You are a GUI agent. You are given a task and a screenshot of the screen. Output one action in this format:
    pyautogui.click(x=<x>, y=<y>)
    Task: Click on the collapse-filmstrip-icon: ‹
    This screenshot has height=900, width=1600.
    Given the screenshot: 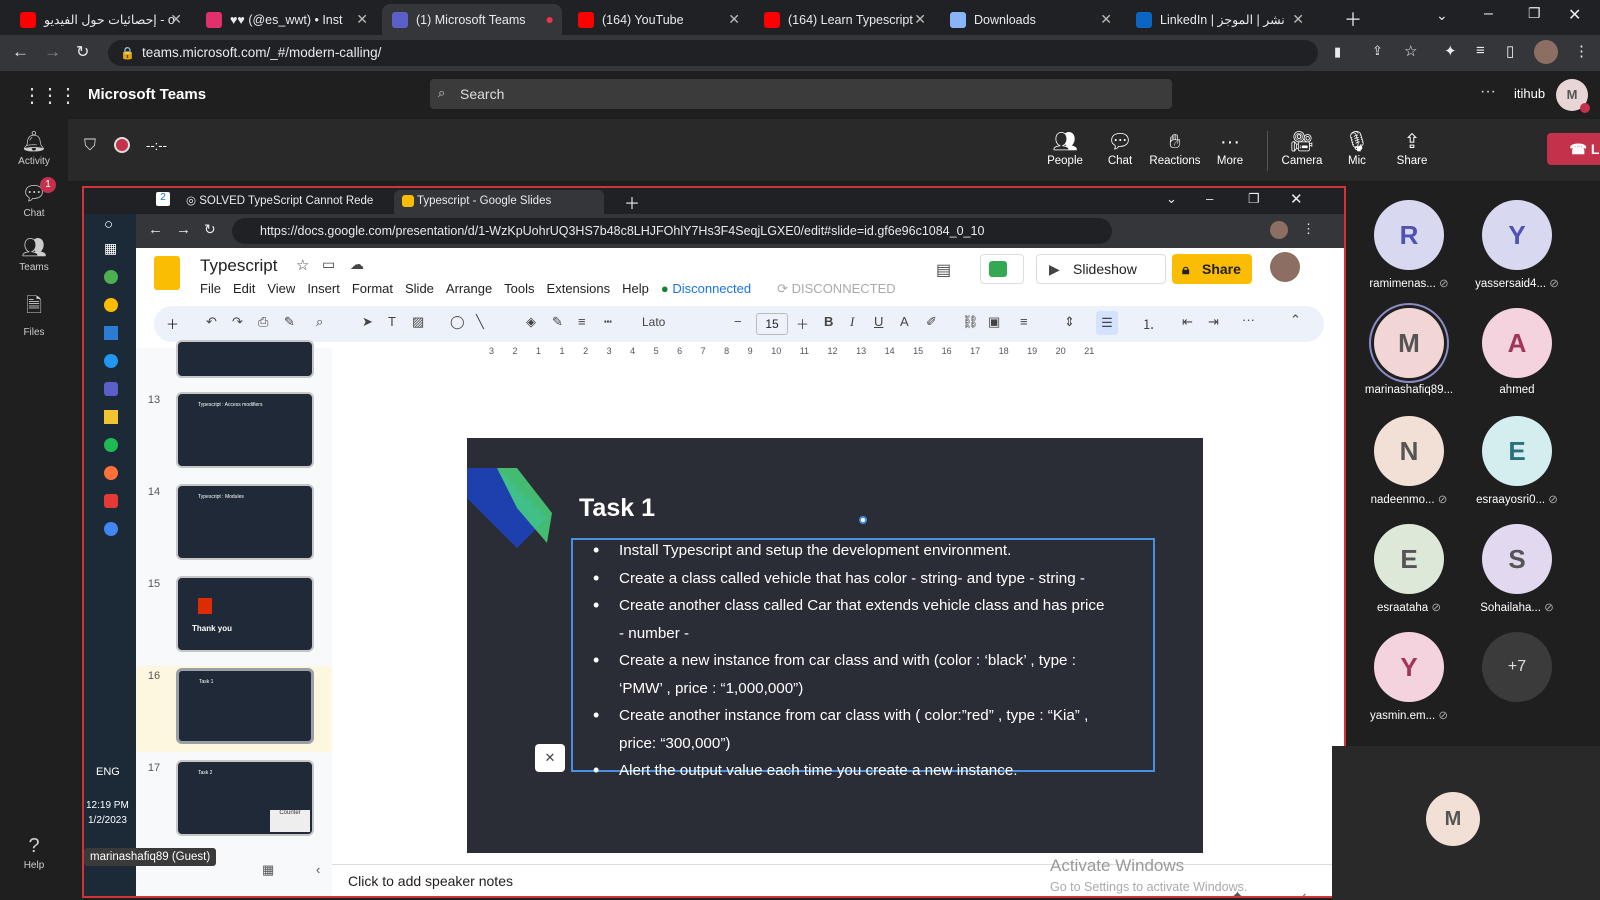 What is the action you would take?
    pyautogui.click(x=318, y=869)
    